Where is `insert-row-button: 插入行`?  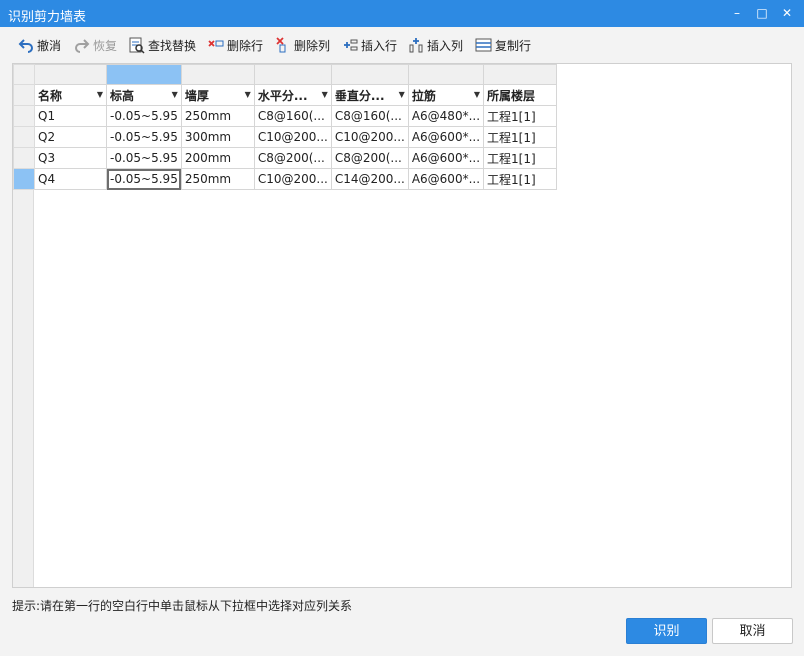
insert-row-button: 插入行 is located at coordinates (369, 45).